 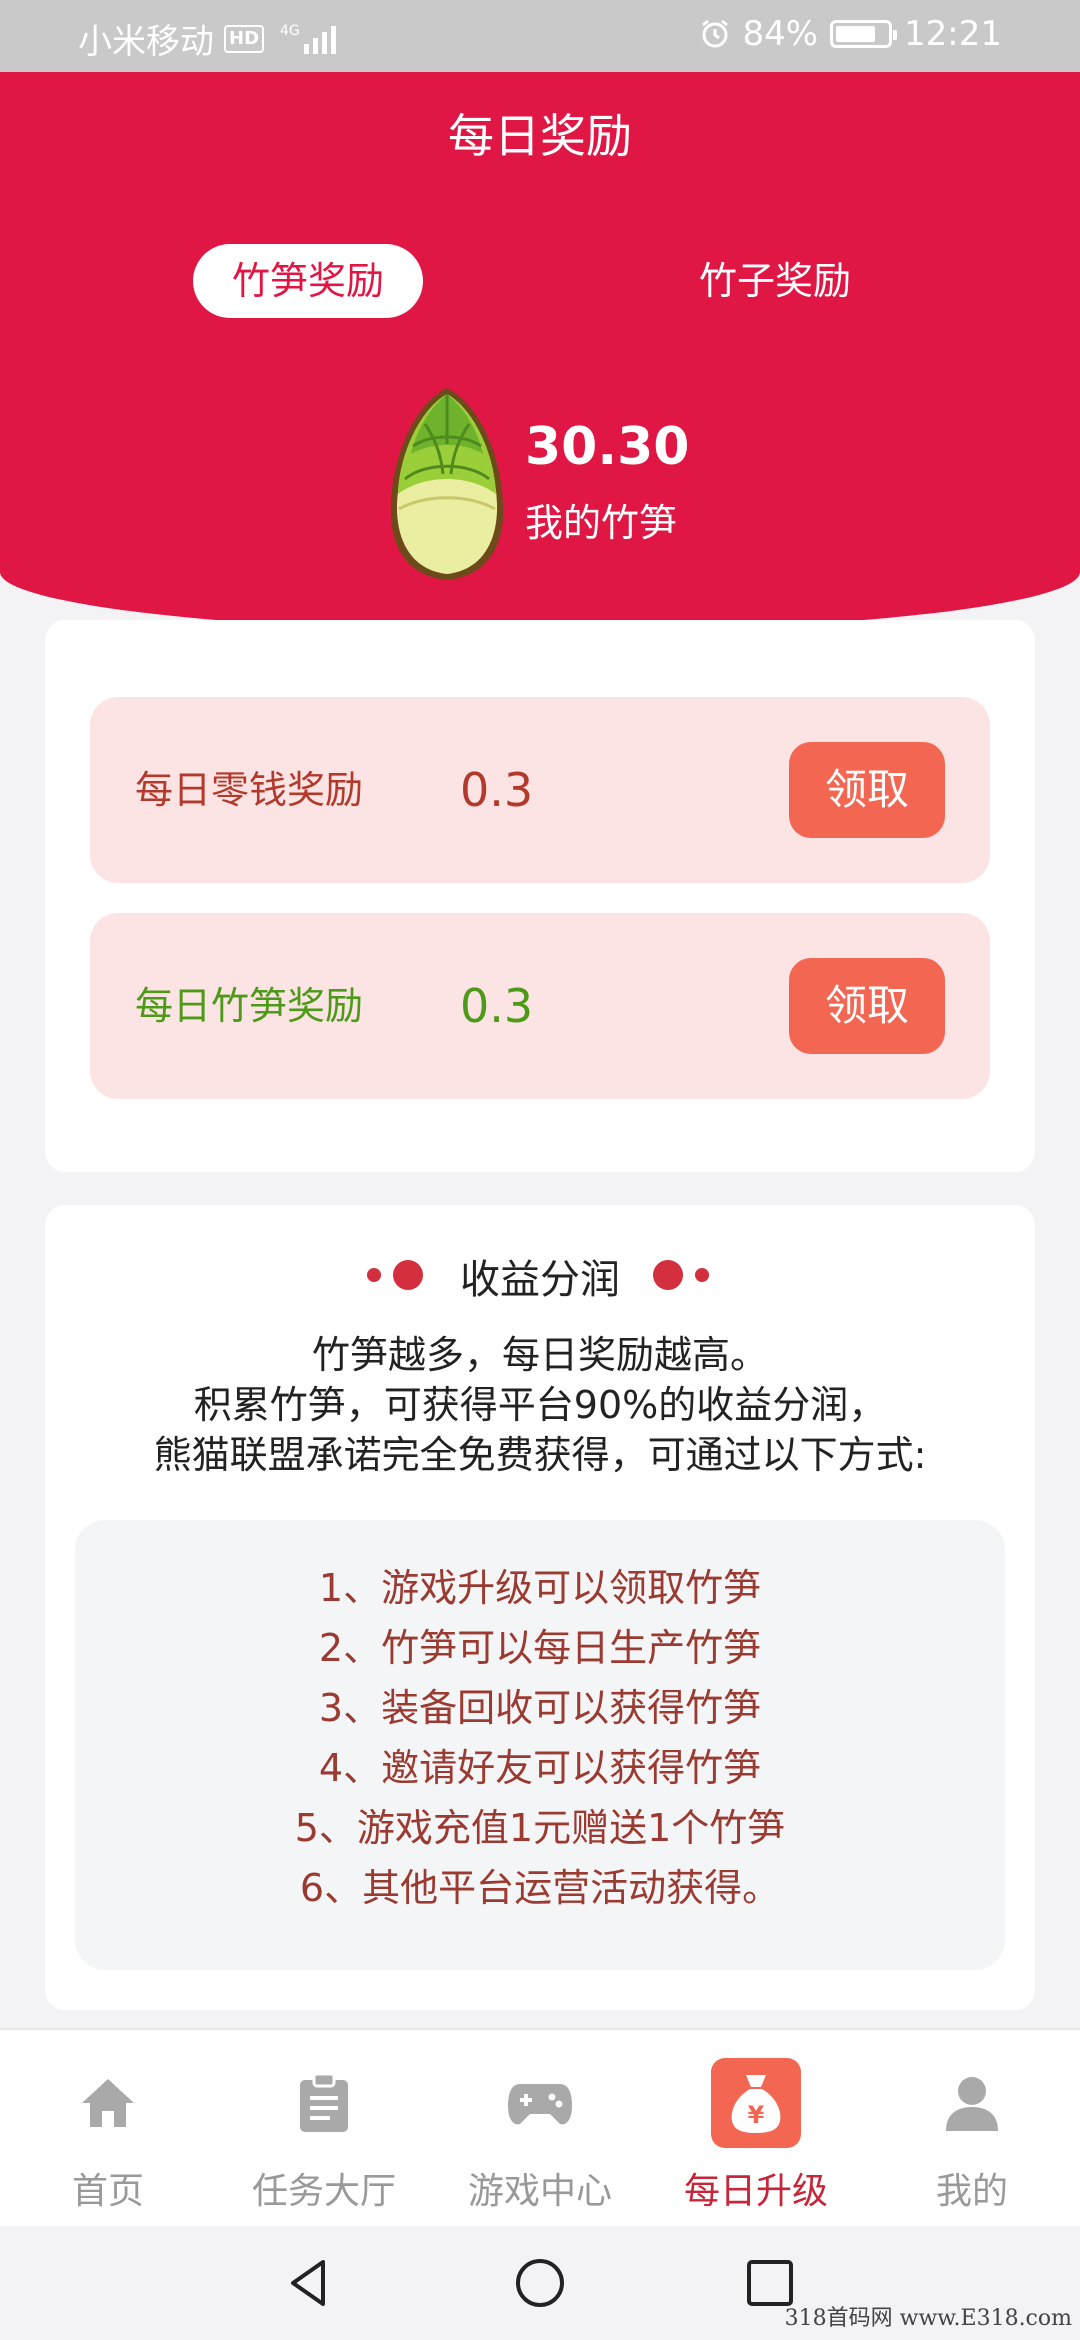 I want to click on reward-label: 每日竹笋奖励, so click(x=249, y=1006).